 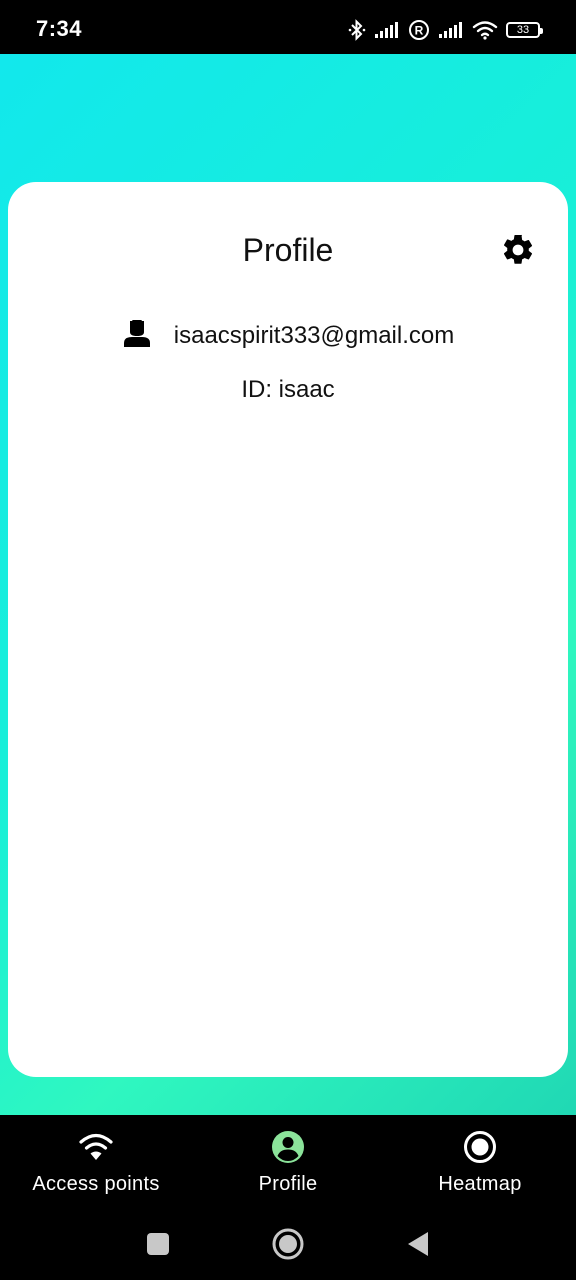 I want to click on user-id-value: isaac, so click(x=306, y=389).